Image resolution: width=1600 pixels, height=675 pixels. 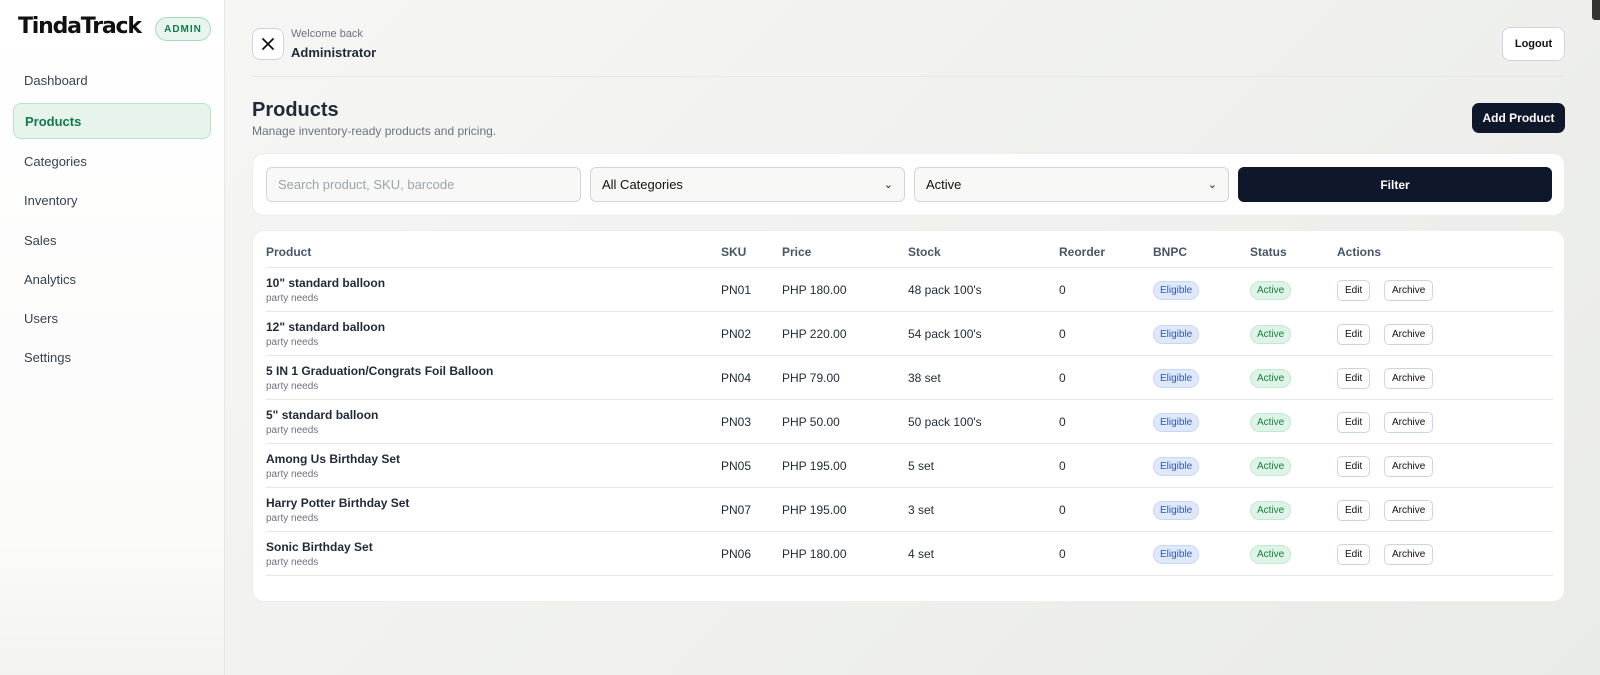 What do you see at coordinates (1533, 44) in the screenshot?
I see `logout-button: Logout` at bounding box center [1533, 44].